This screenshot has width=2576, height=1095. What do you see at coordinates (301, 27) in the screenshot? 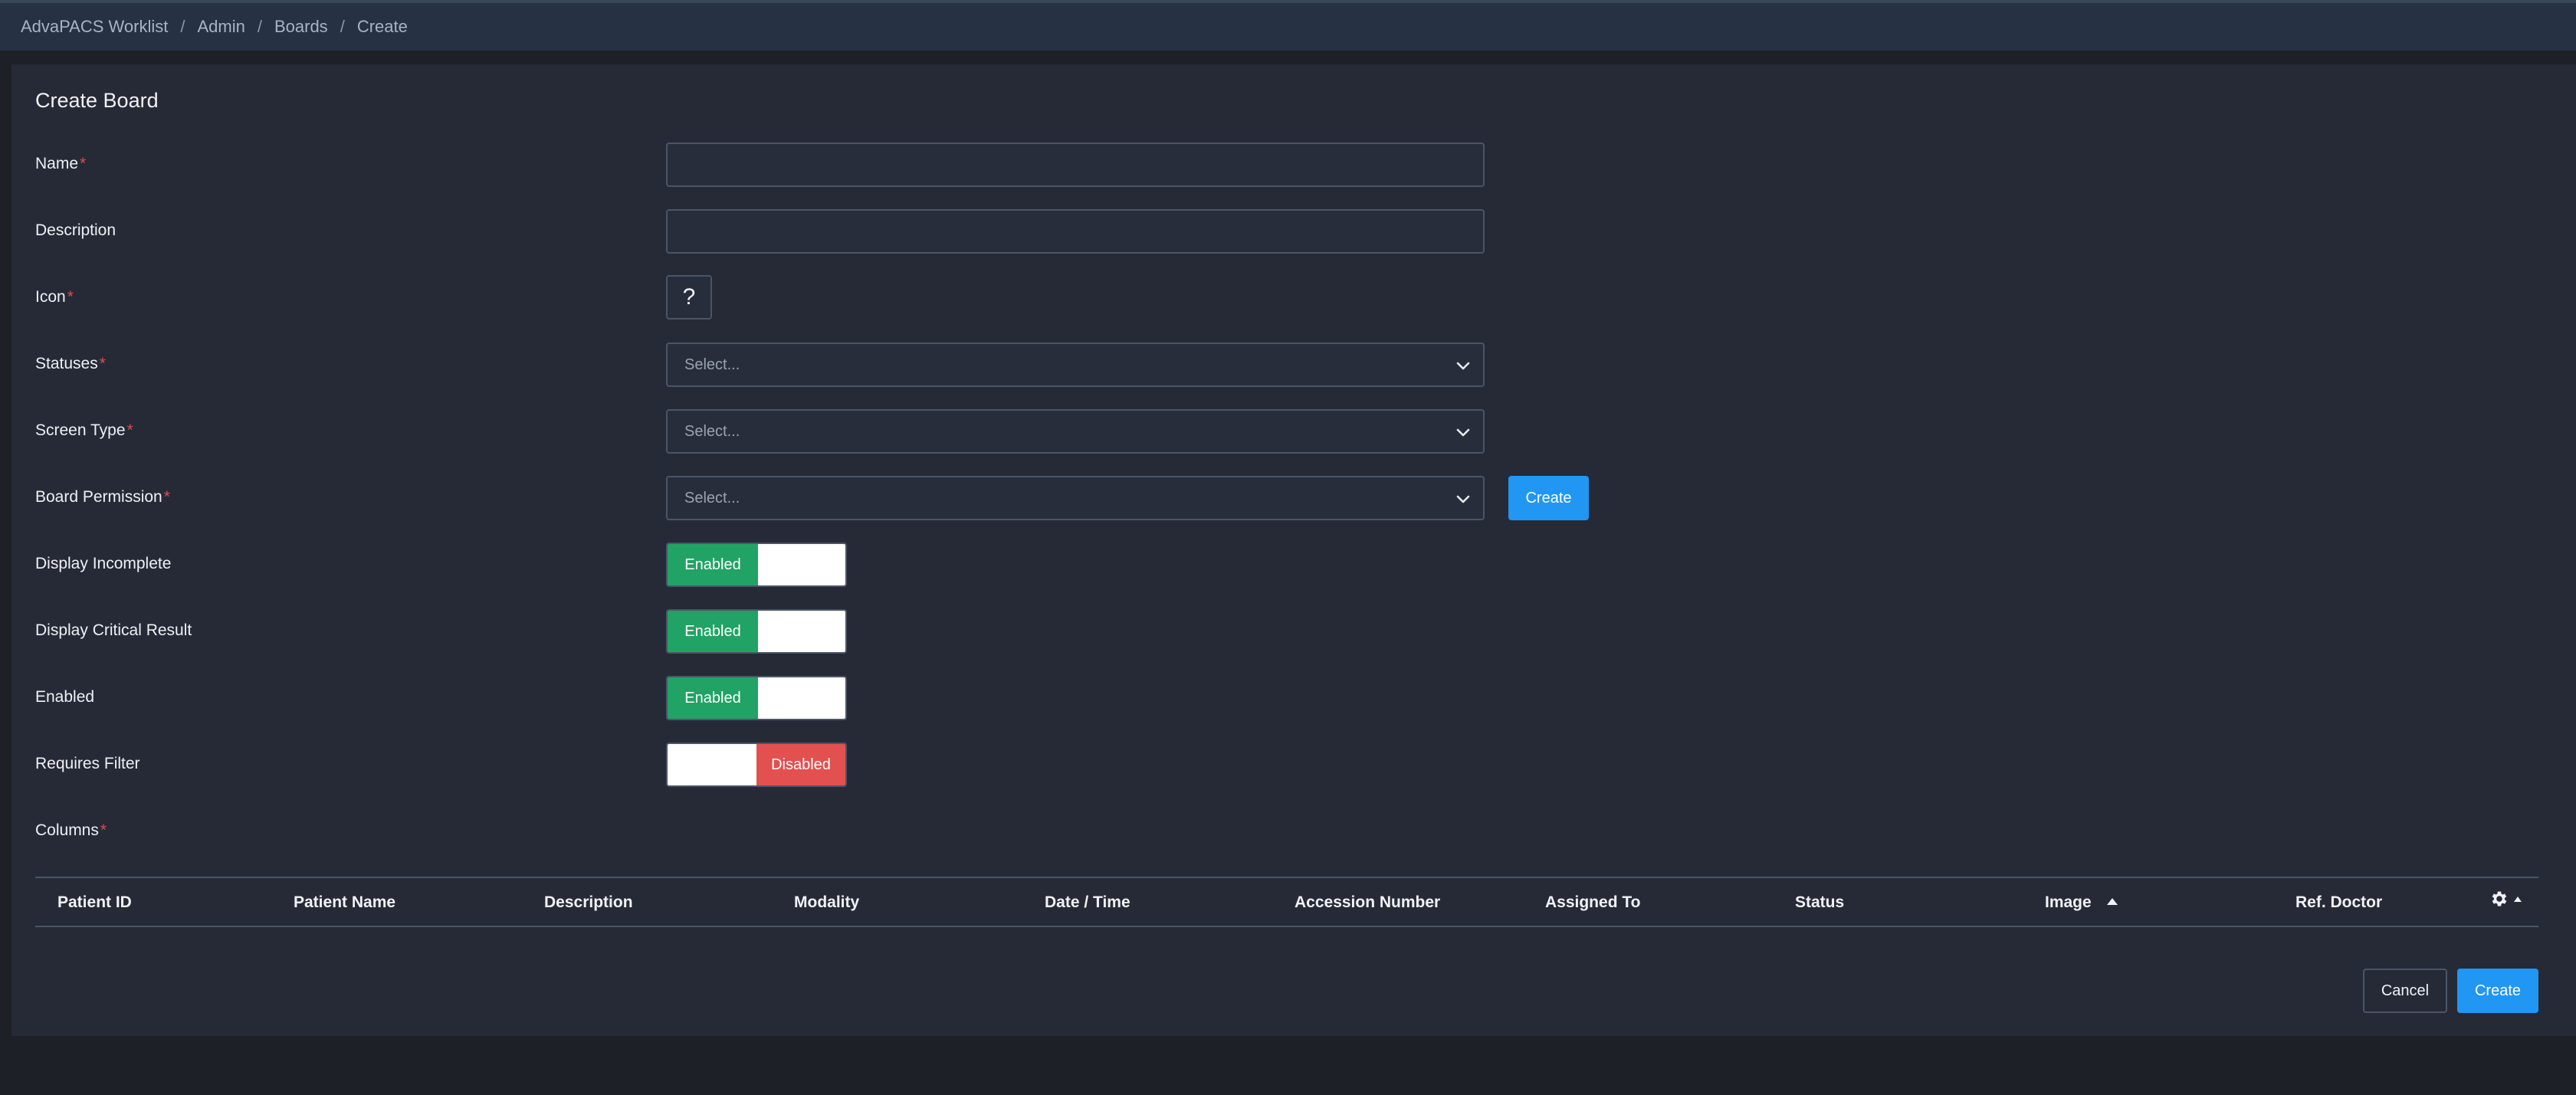
I see `breadcrumb-boards: Boards` at bounding box center [301, 27].